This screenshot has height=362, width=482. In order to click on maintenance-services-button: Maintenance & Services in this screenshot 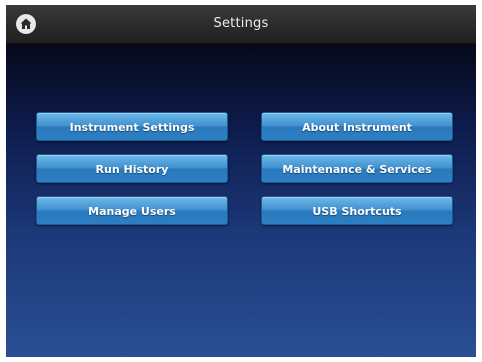, I will do `click(357, 168)`.